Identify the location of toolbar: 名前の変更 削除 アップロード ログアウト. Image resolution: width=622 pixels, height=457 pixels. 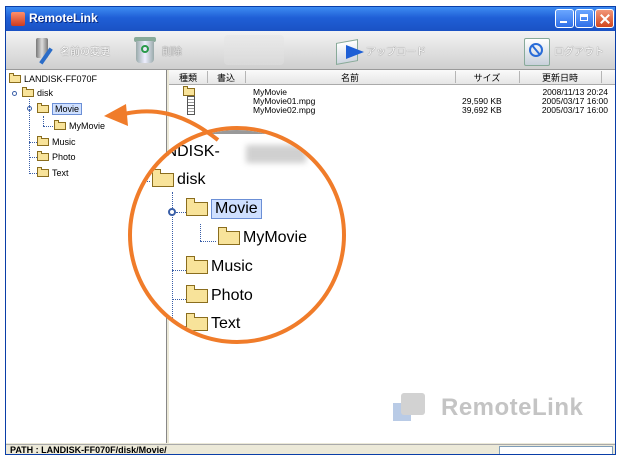
(310, 50).